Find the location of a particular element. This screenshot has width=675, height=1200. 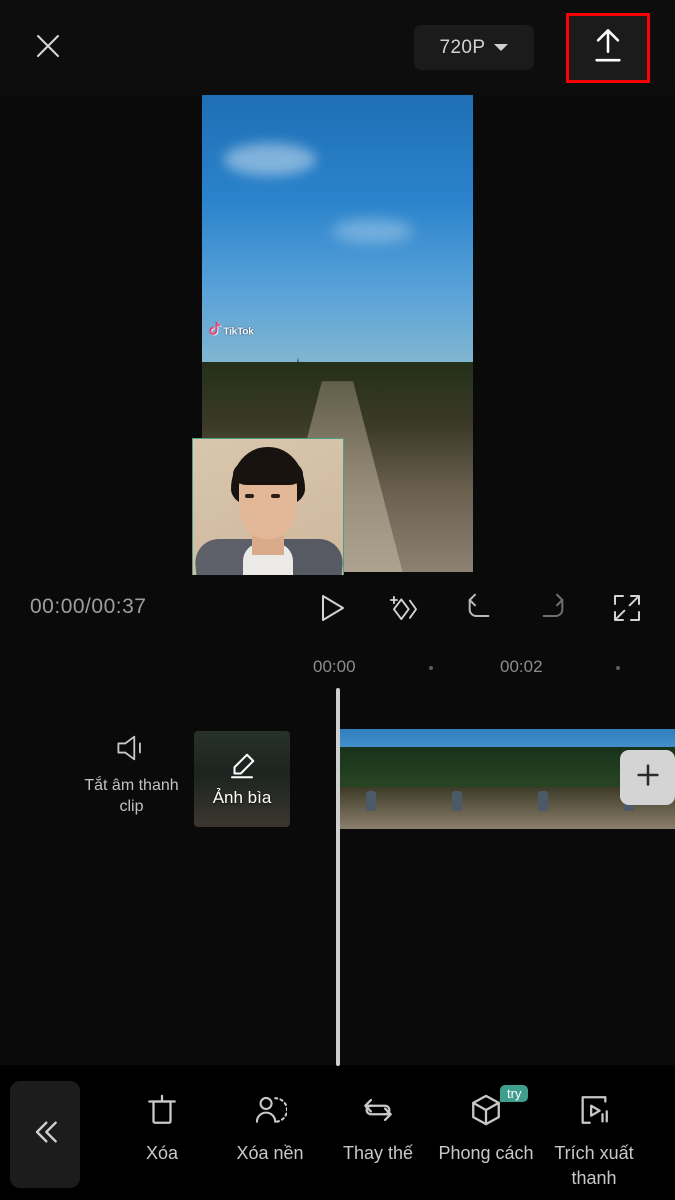

timeline-ruler: 00:00 00:02 is located at coordinates (337, 665).